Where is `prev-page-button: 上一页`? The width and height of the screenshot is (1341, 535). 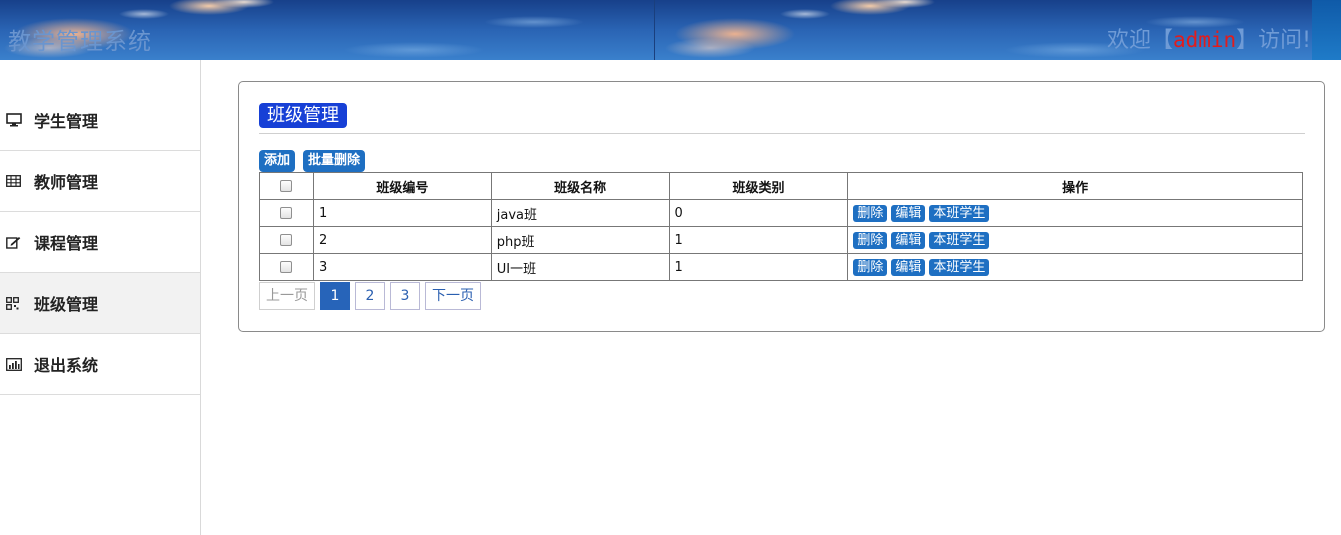 prev-page-button: 上一页 is located at coordinates (287, 296).